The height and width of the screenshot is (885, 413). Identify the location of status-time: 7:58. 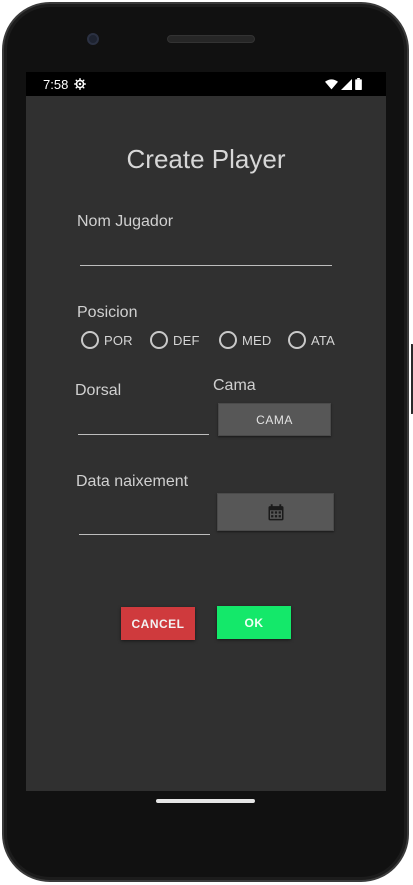
(56, 84).